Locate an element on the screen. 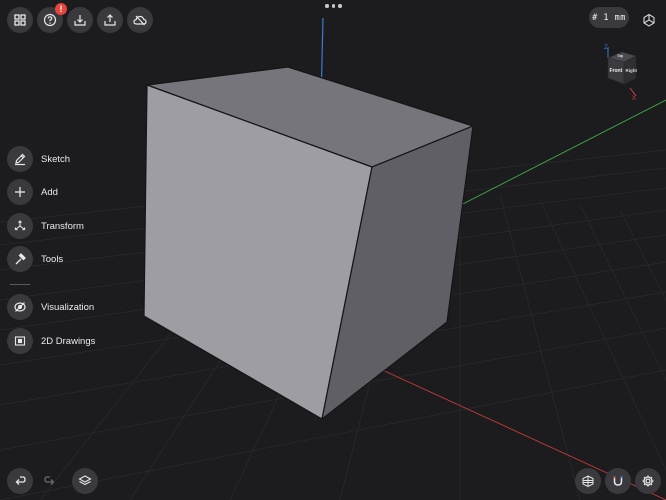  sidebar-item-visualization: Visualization is located at coordinates (50, 307).